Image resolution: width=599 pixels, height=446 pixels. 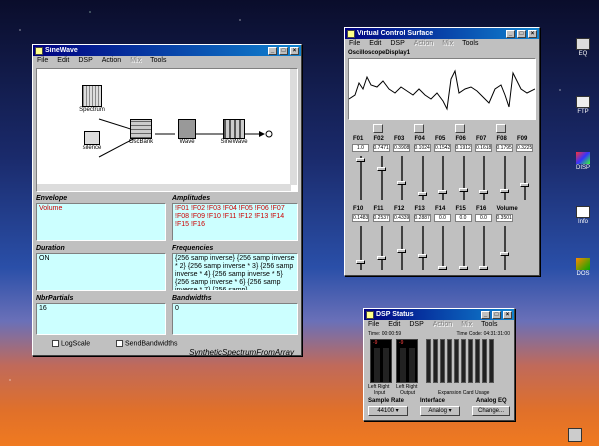 I want to click on fader-value: 0.3908, so click(x=401, y=148).